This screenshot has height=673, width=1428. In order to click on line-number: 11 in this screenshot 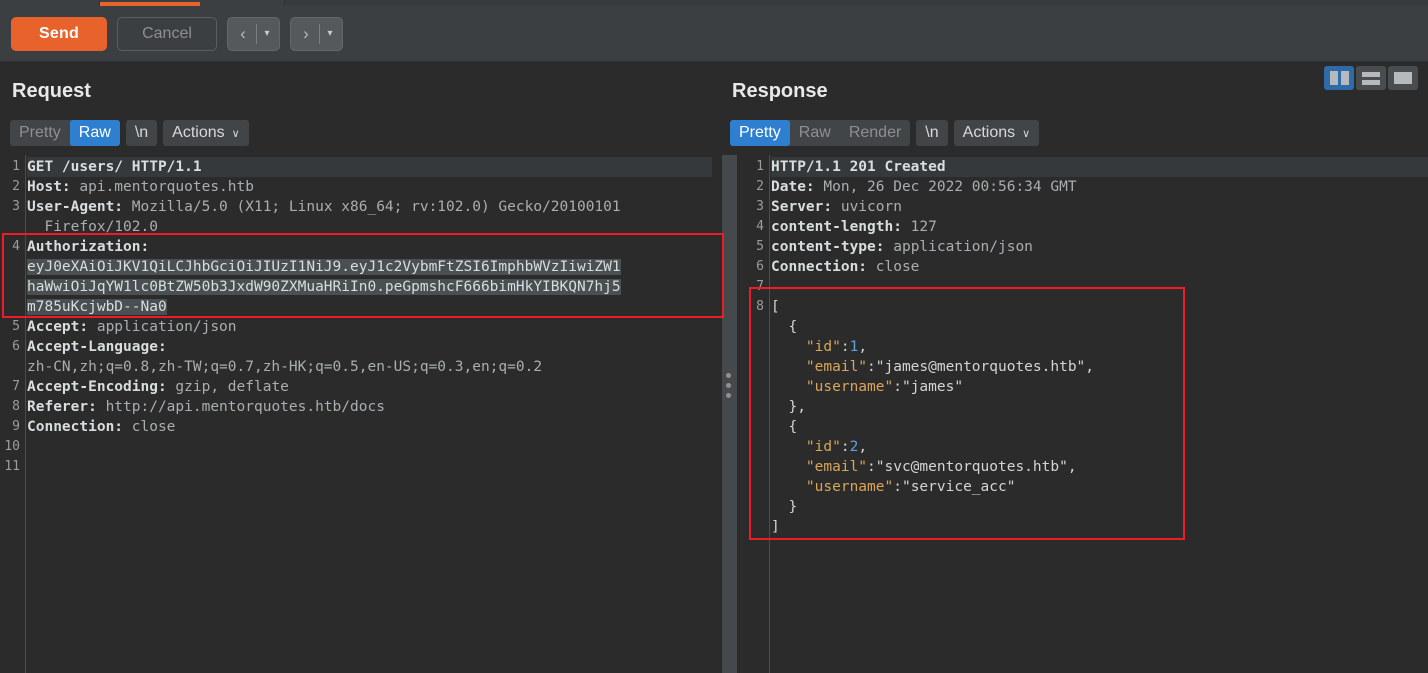, I will do `click(12, 466)`.